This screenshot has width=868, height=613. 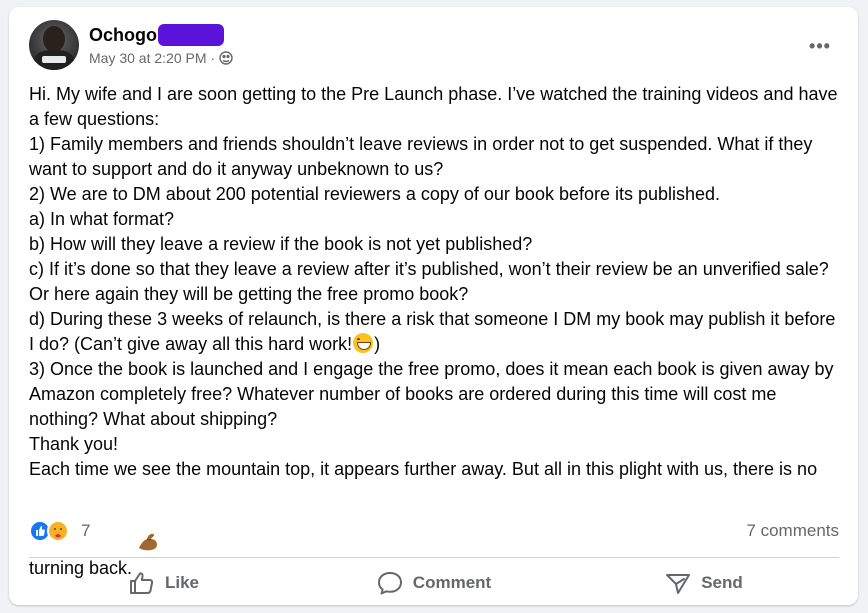 I want to click on more-options-button: •••, so click(x=820, y=46).